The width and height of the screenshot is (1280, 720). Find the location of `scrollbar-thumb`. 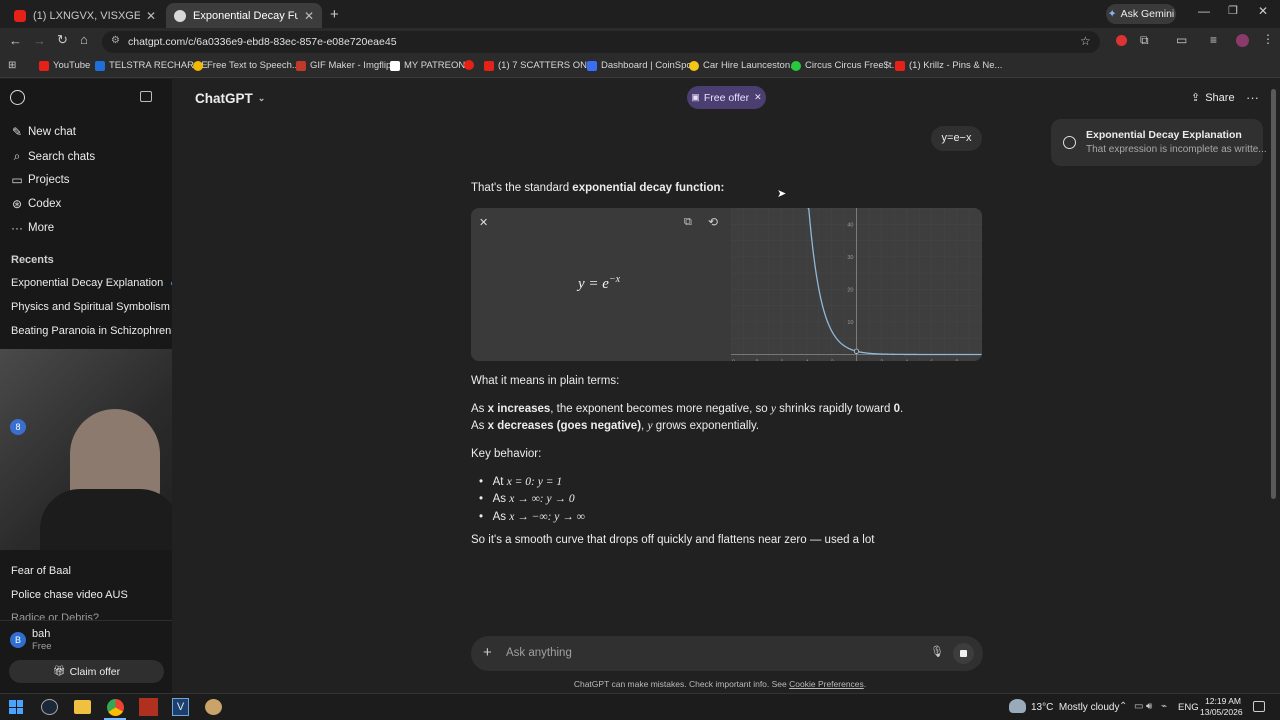

scrollbar-thumb is located at coordinates (1273, 294).